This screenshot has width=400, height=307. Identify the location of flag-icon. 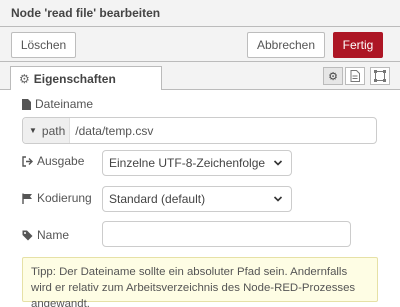
(27, 198).